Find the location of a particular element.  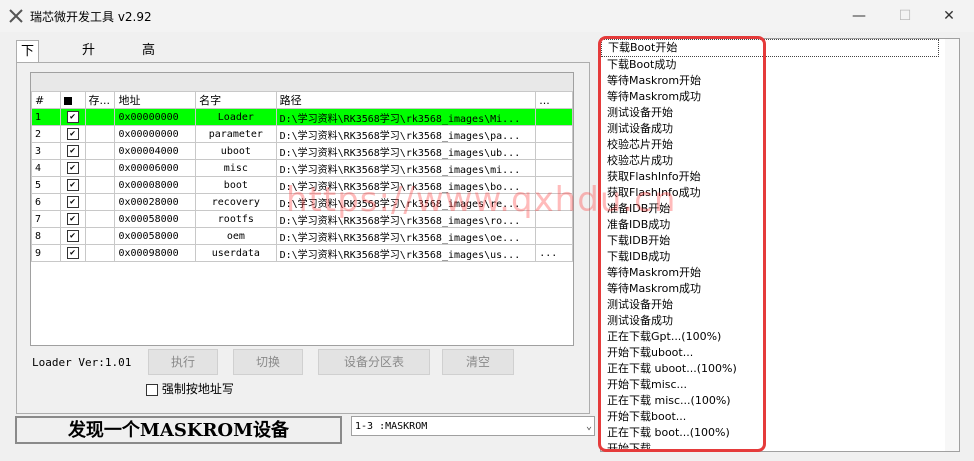

row-index: 8 is located at coordinates (46, 236).